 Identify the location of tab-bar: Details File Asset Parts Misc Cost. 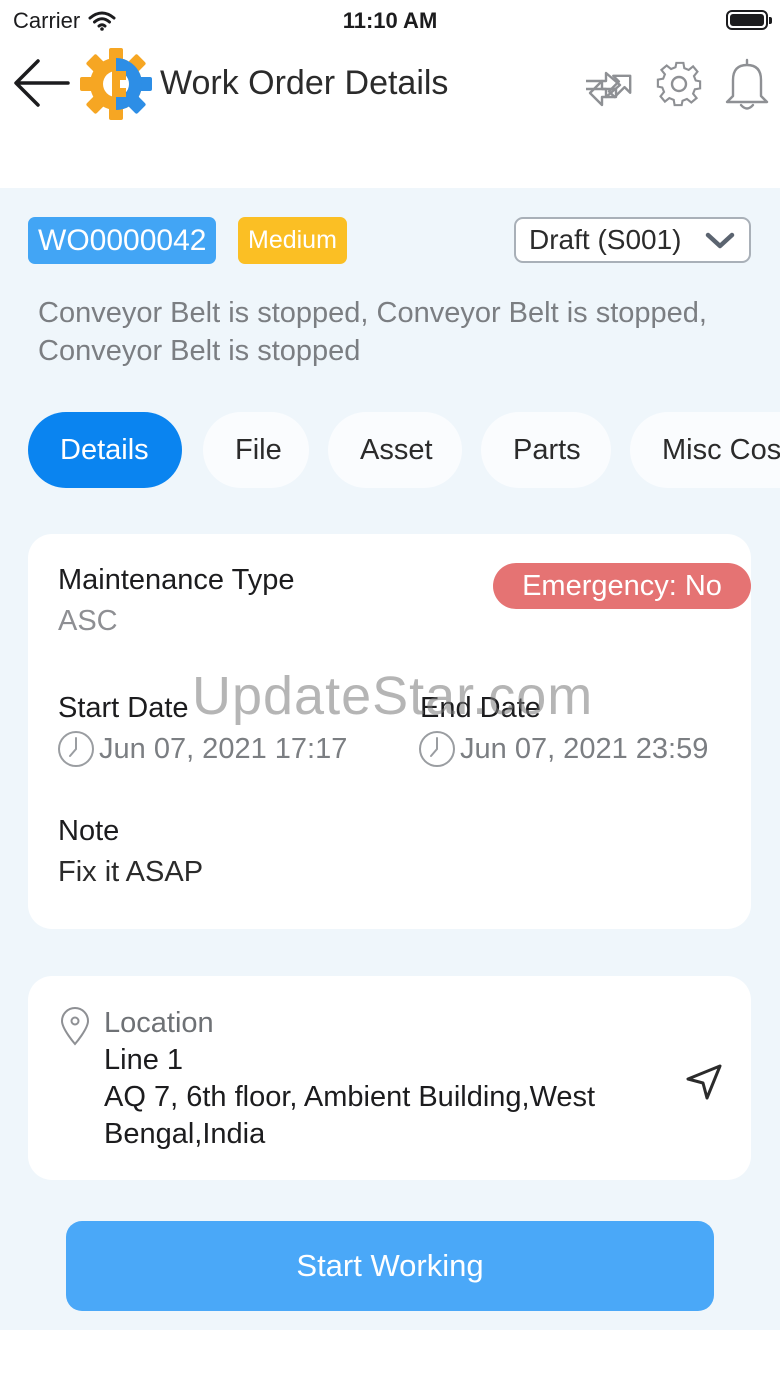
(404, 450).